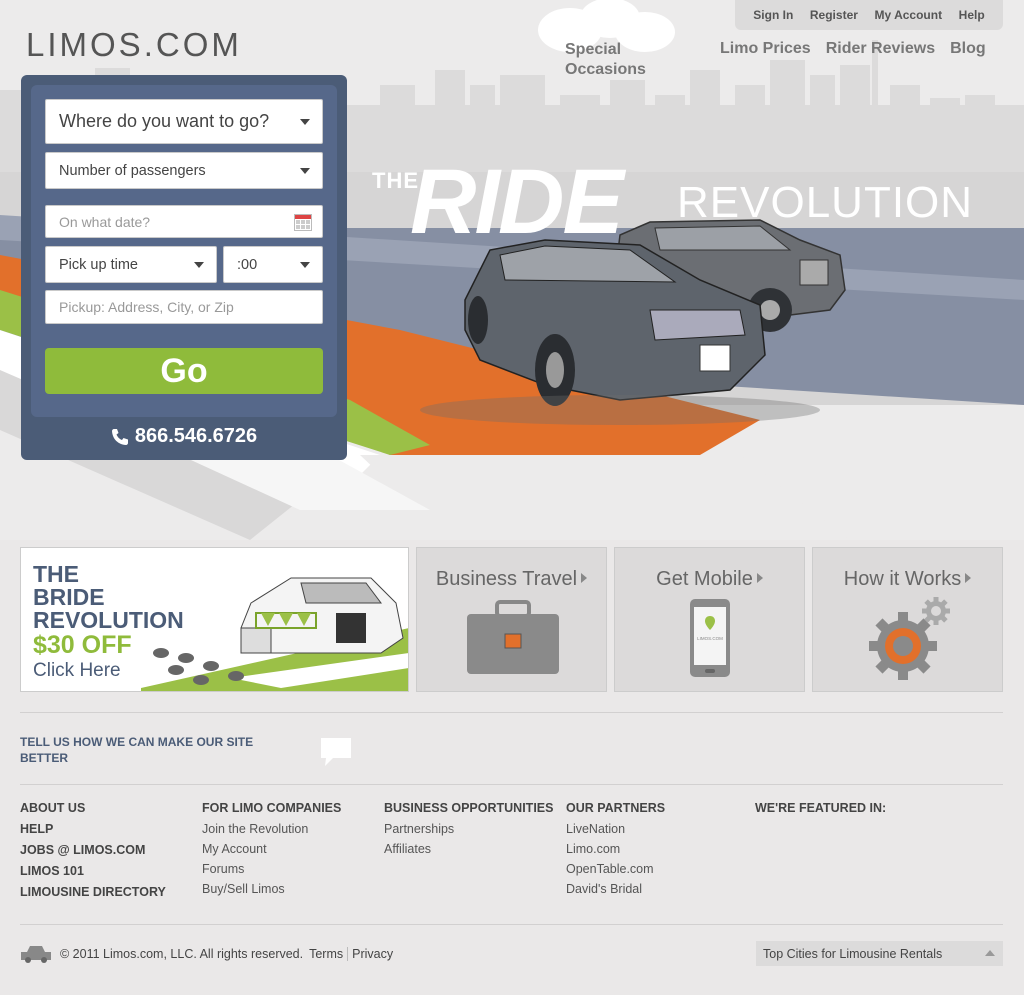 Image resolution: width=1024 pixels, height=995 pixels. Describe the element at coordinates (469, 808) in the screenshot. I see `footer-heading: BUSINESS OPPORTUNITIES` at that location.